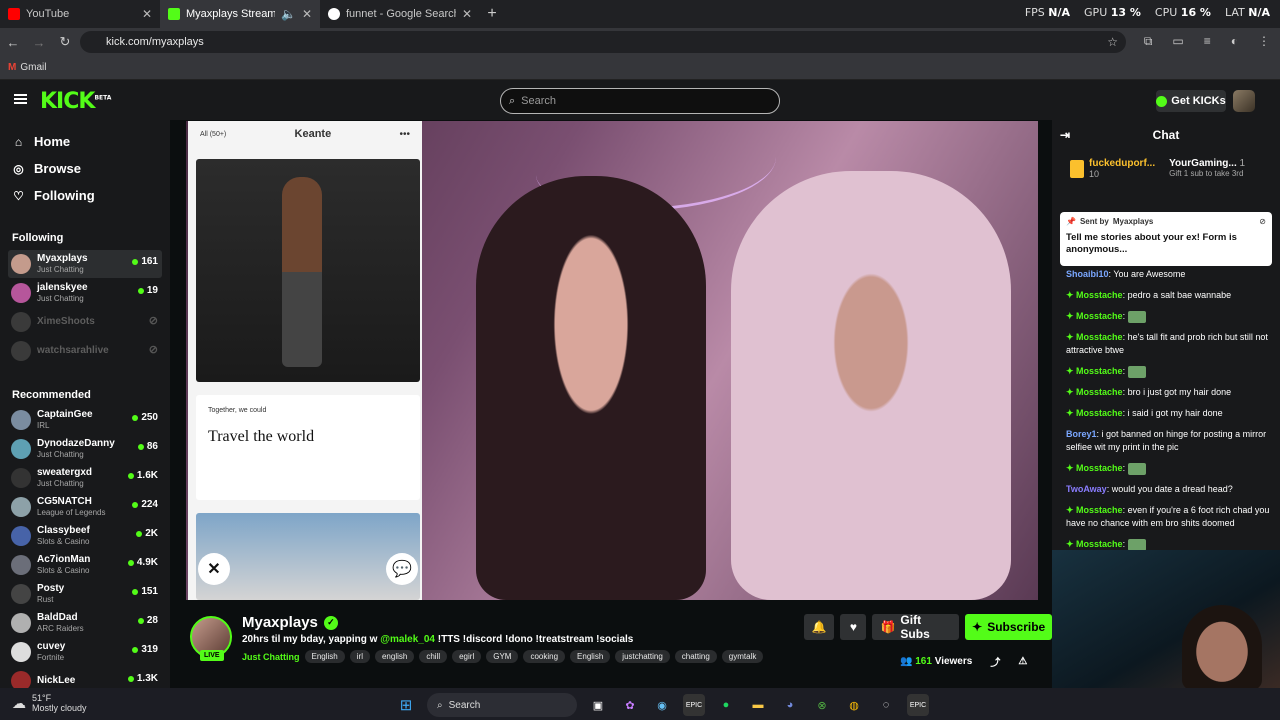 This screenshot has width=1280, height=720. I want to click on stream-tag: justchatting, so click(642, 656).